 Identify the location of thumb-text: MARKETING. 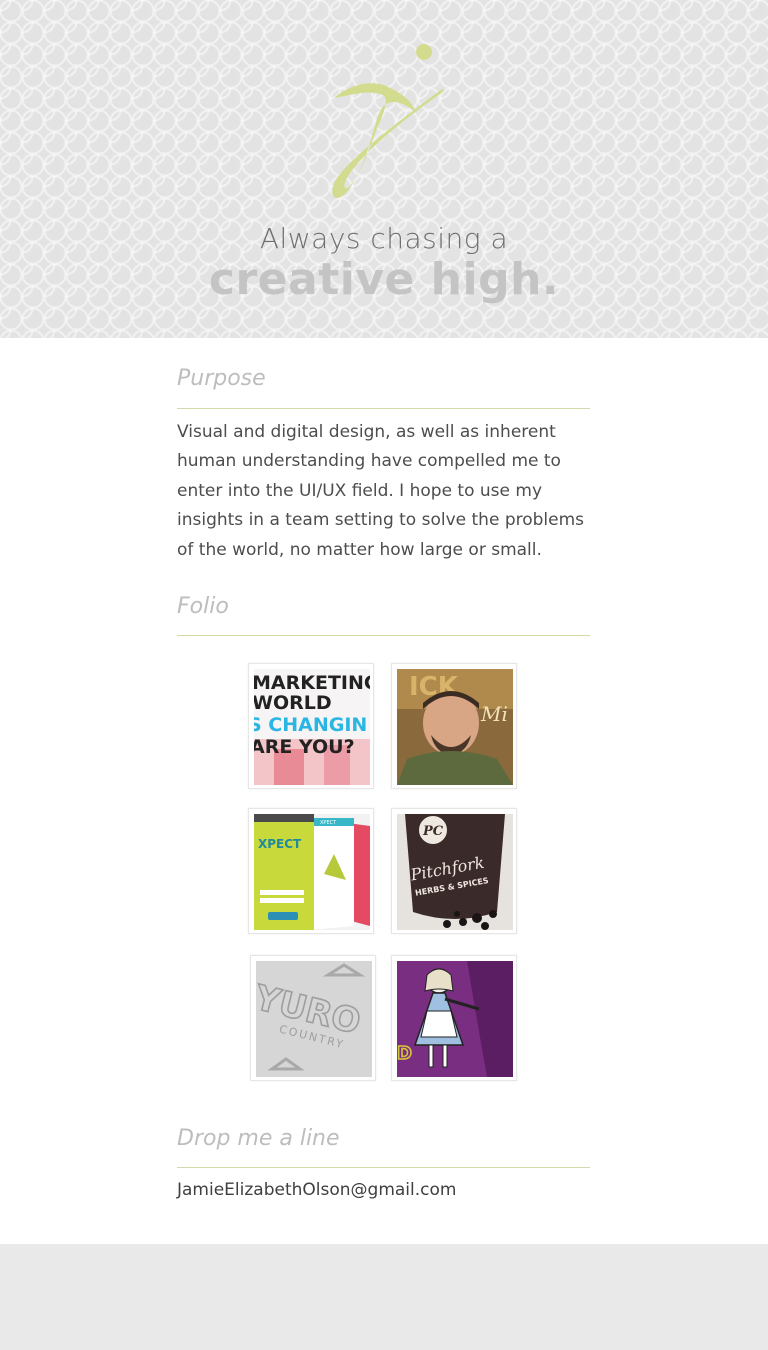
(312, 683).